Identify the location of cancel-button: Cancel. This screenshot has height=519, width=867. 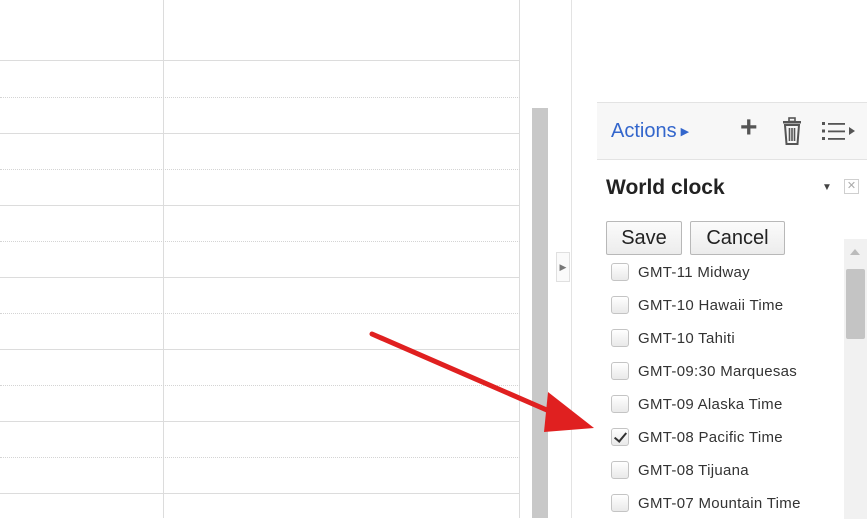
(737, 238).